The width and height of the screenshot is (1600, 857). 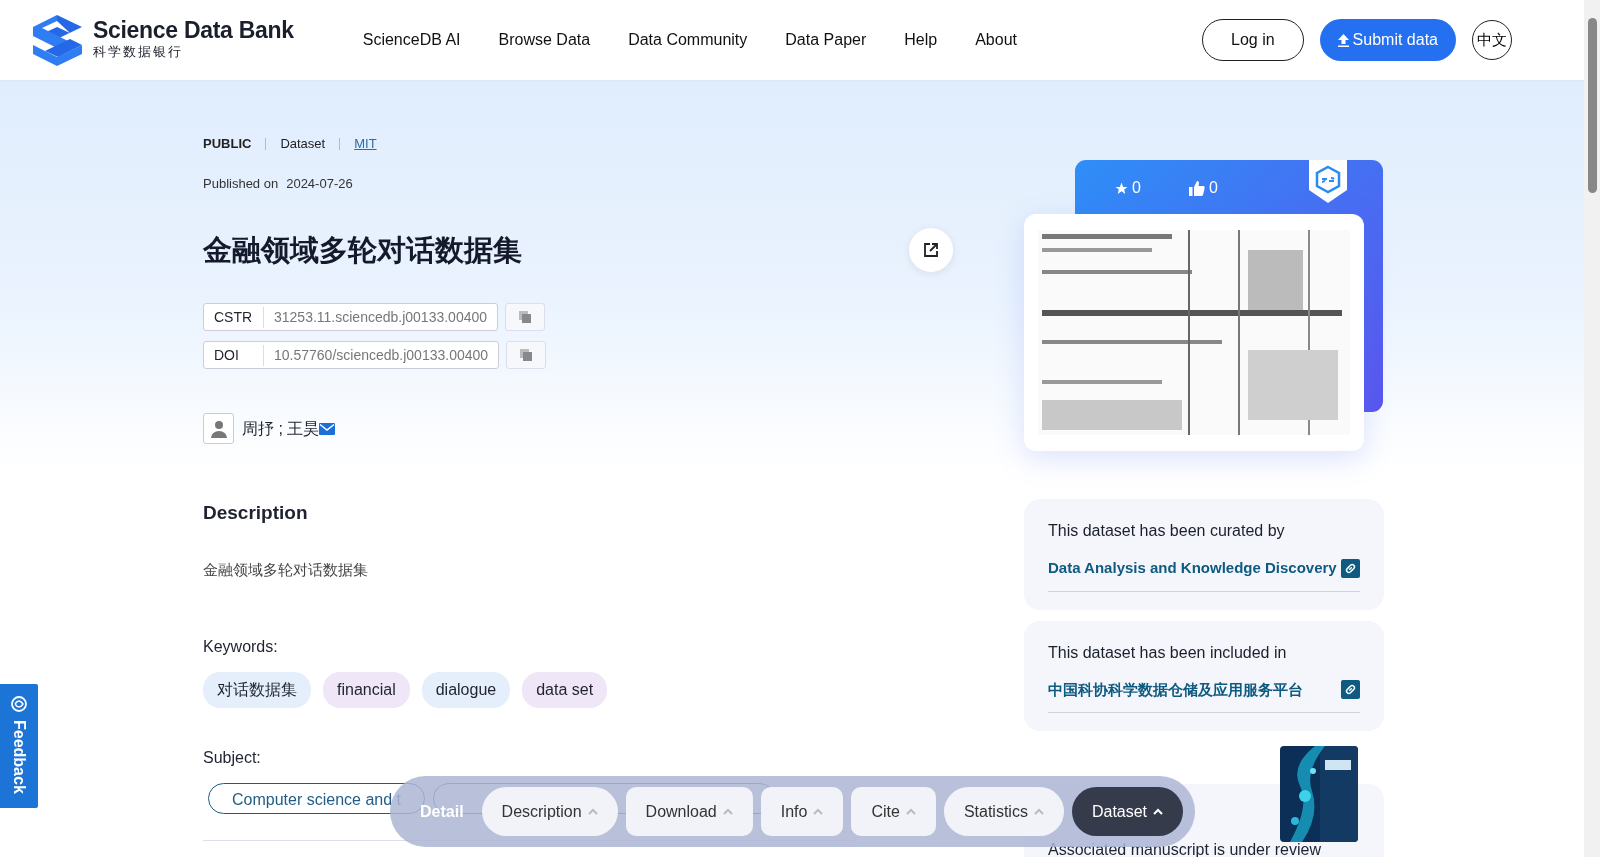 I want to click on access-label: PUBLIC, so click(x=227, y=144).